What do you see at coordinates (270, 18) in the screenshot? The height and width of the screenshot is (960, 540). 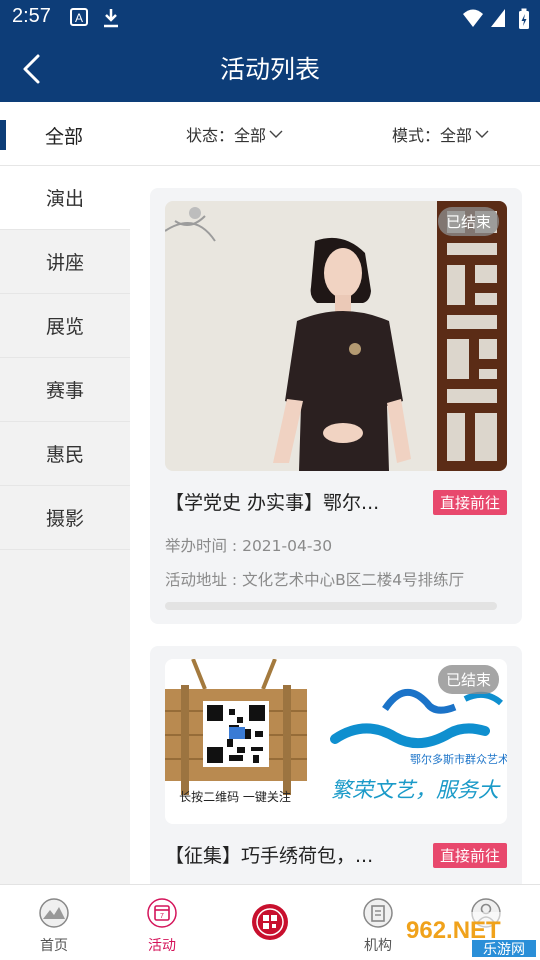 I see `status-bar: 2:57 A` at bounding box center [270, 18].